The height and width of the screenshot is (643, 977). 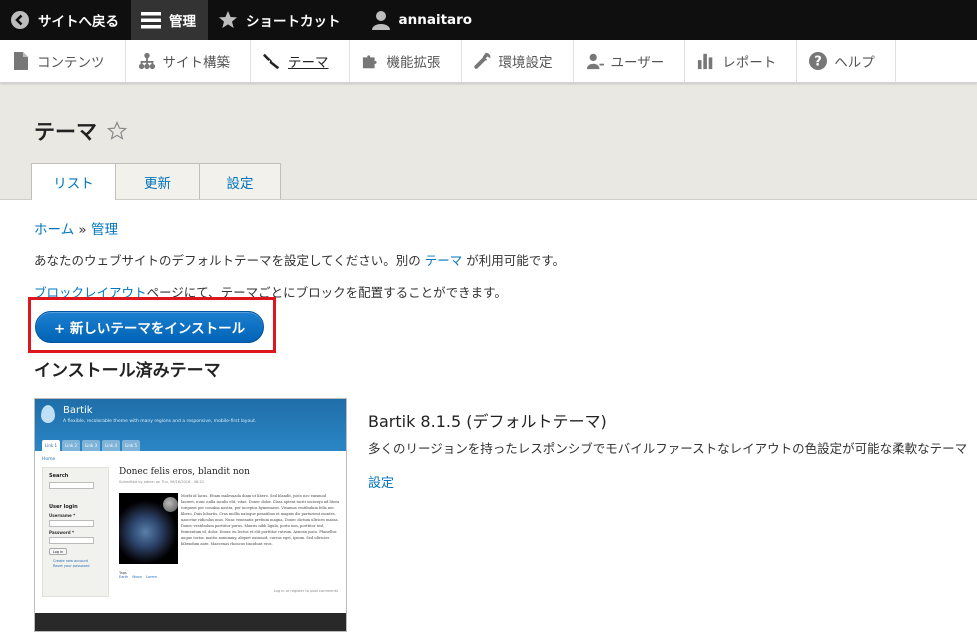 What do you see at coordinates (62, 515) in the screenshot?
I see `shot-username-label: Username *` at bounding box center [62, 515].